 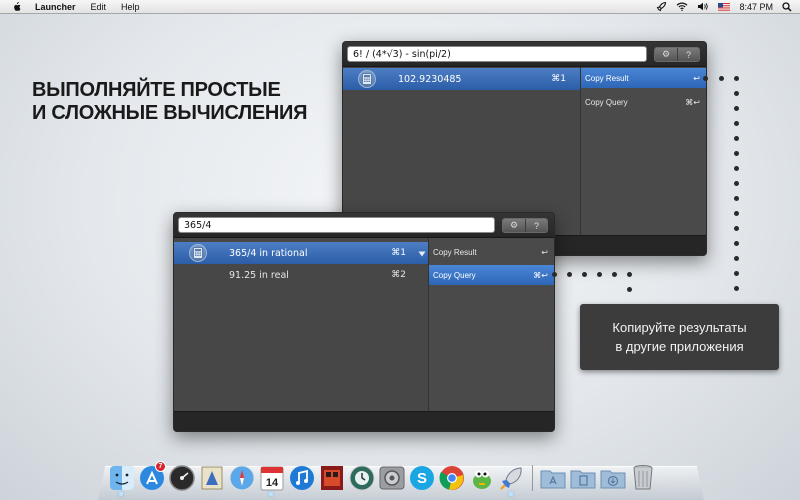 What do you see at coordinates (268, 253) in the screenshot?
I see `result-label: 365/4 in rational` at bounding box center [268, 253].